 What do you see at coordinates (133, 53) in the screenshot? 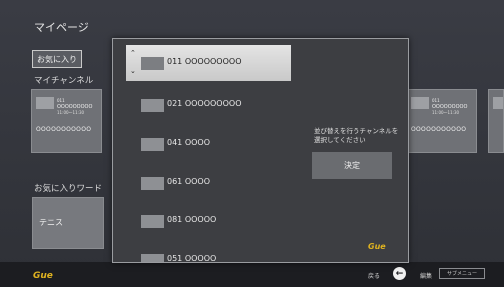
I see `caret-up-icon: ⌃` at bounding box center [133, 53].